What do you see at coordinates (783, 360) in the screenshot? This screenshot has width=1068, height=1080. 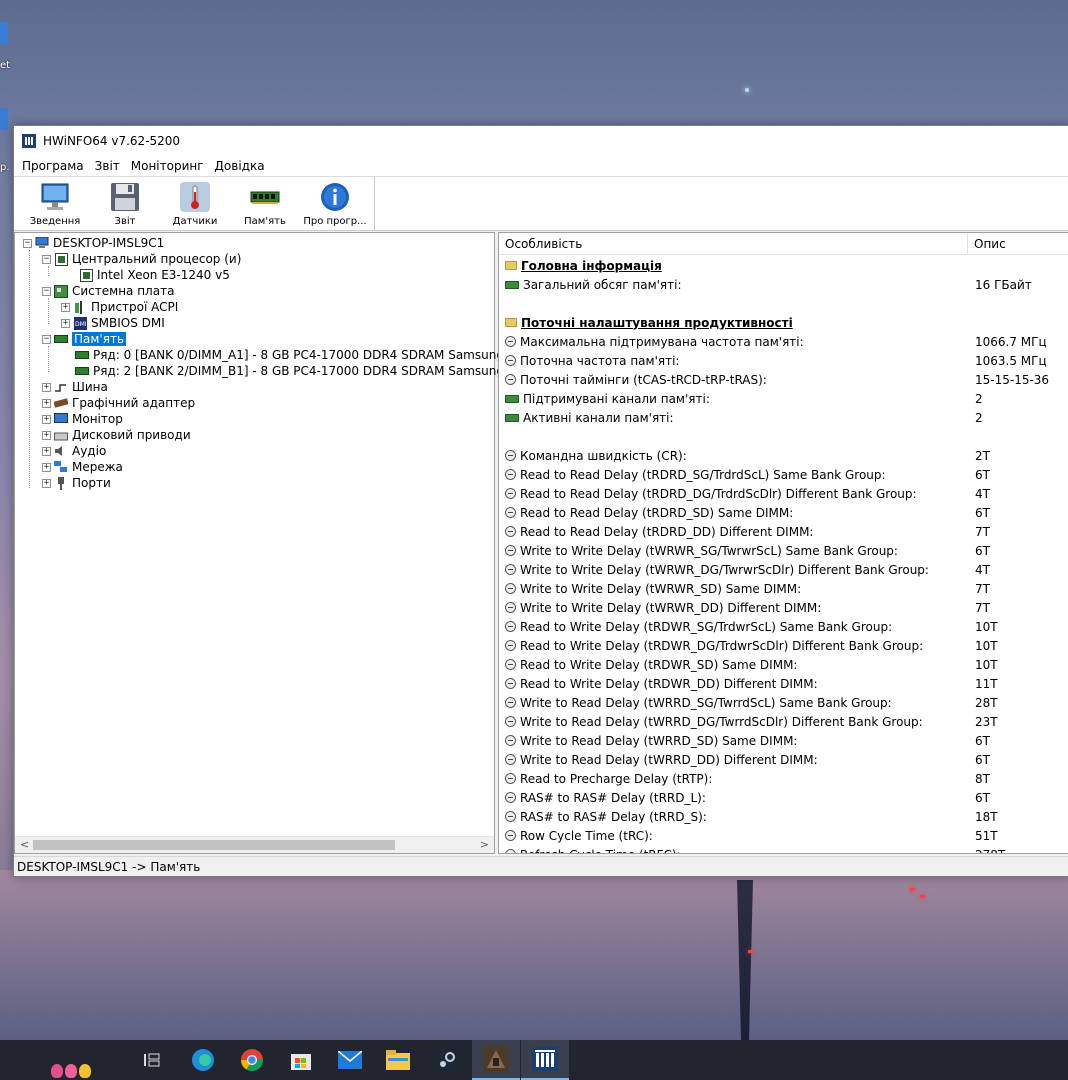 I see `detail-row: Поточна частота пам'яті: 1063.5 МГц` at bounding box center [783, 360].